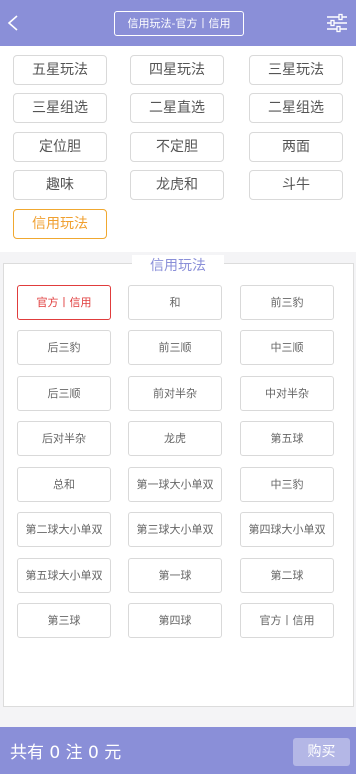 This screenshot has height=774, width=356. Describe the element at coordinates (337, 23) in the screenshot. I see `sliders-icon` at that location.